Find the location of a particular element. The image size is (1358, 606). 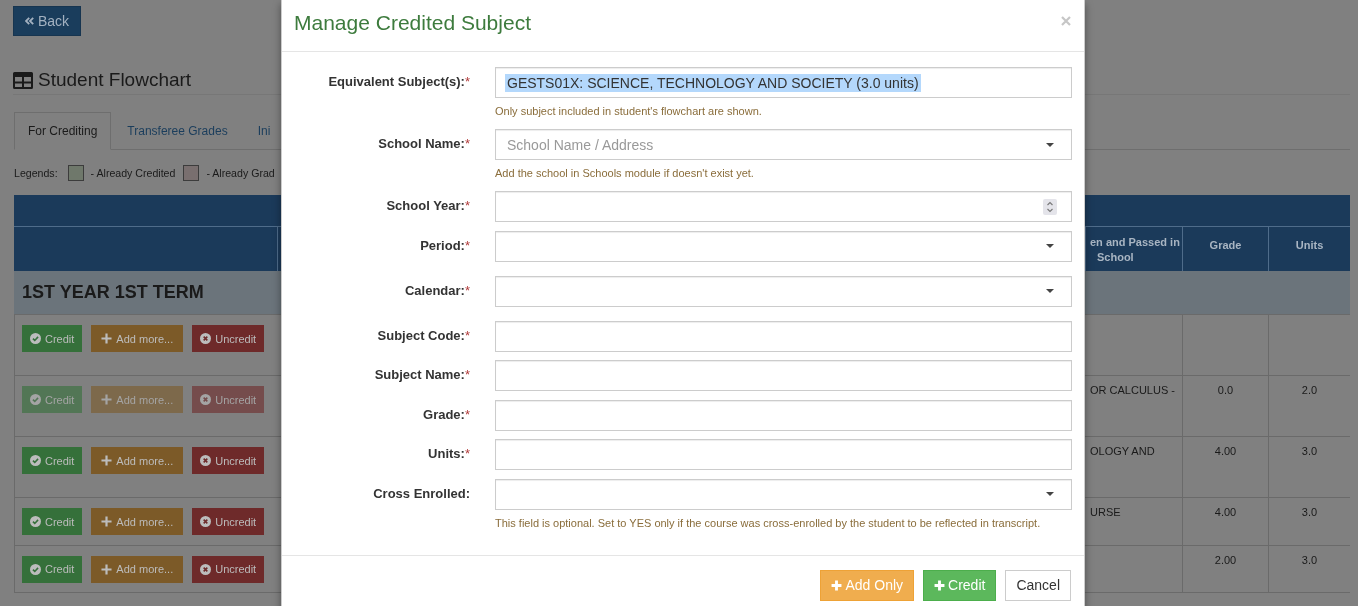

help-text: This field is optional. Set to YES only if the course was cross-enrolled by the student to be reflected in transcript. is located at coordinates (768, 523).